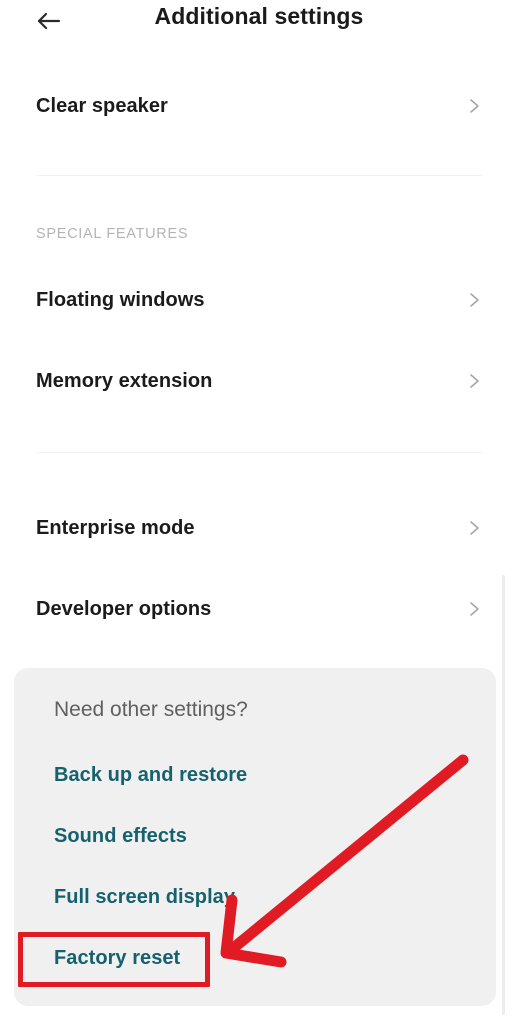  I want to click on settings-row-label: Developer options, so click(124, 608).